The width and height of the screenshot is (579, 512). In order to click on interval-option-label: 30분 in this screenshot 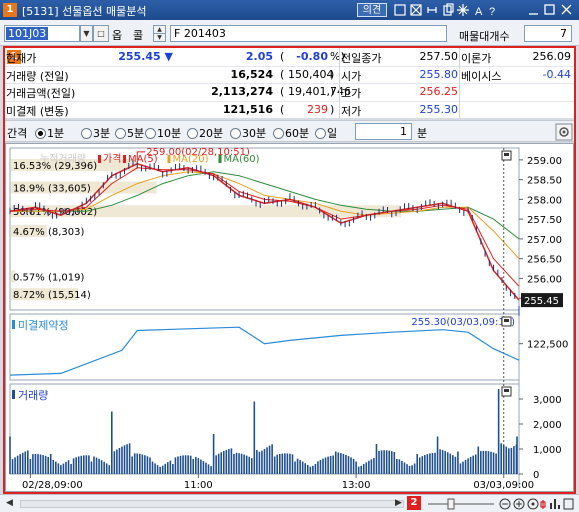, I will do `click(254, 133)`.